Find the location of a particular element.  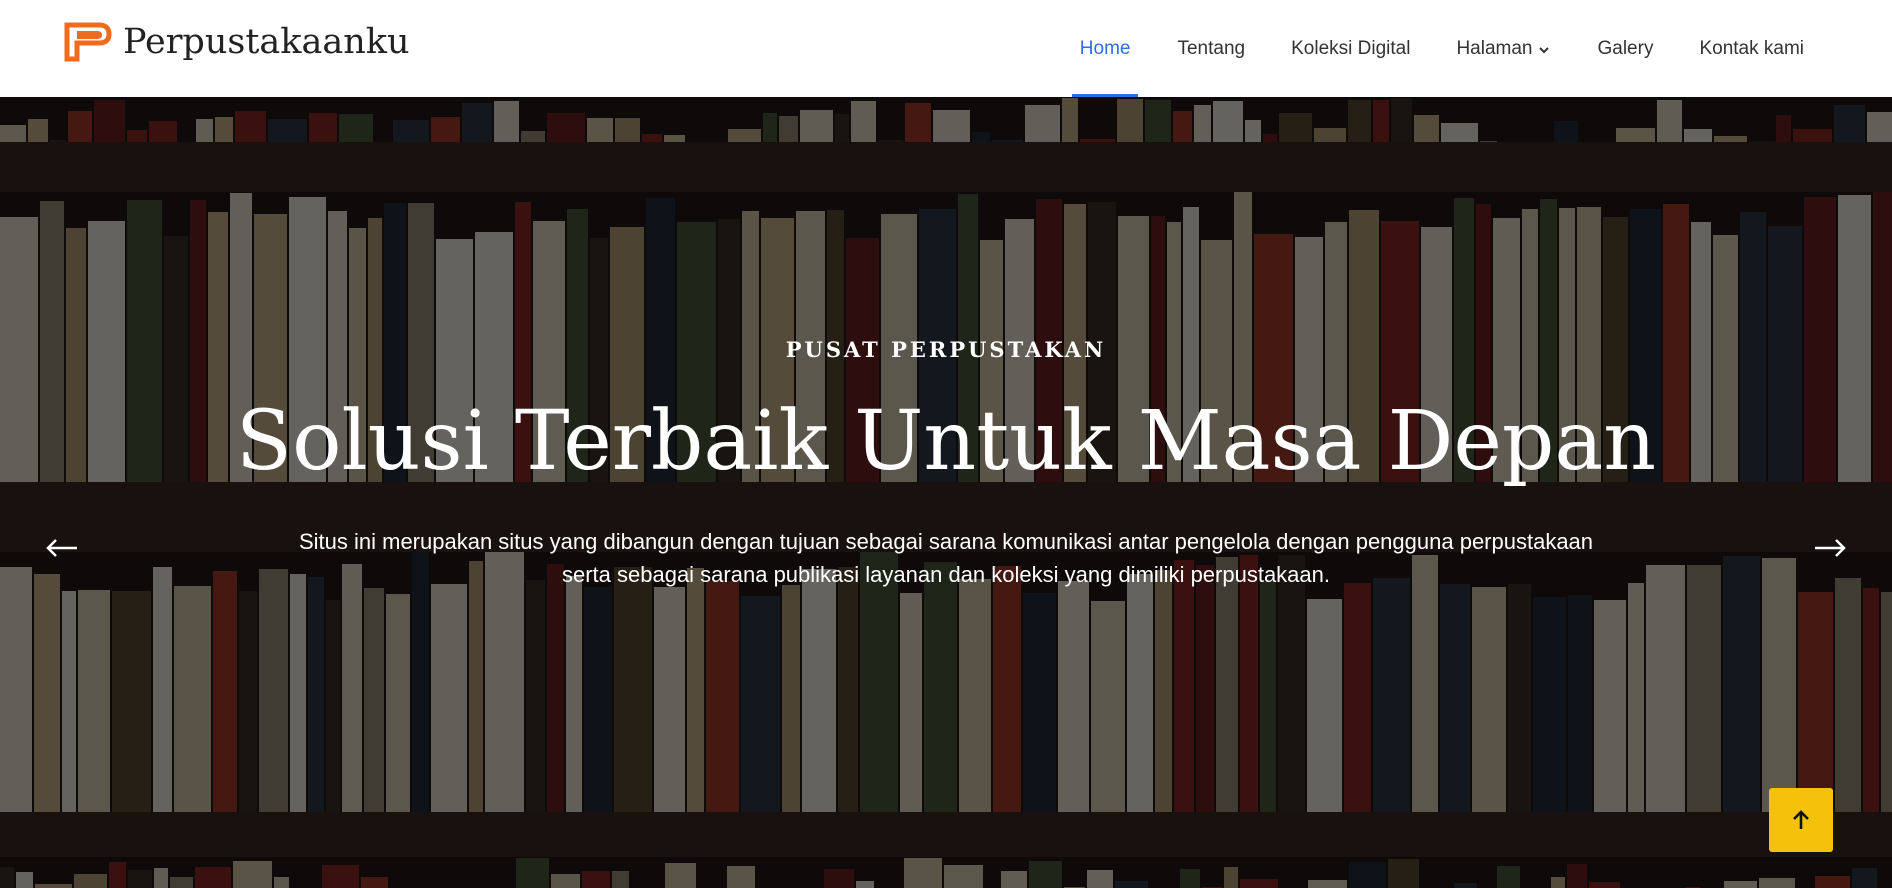

nav-item-halaman: Halaman is located at coordinates (1503, 48).